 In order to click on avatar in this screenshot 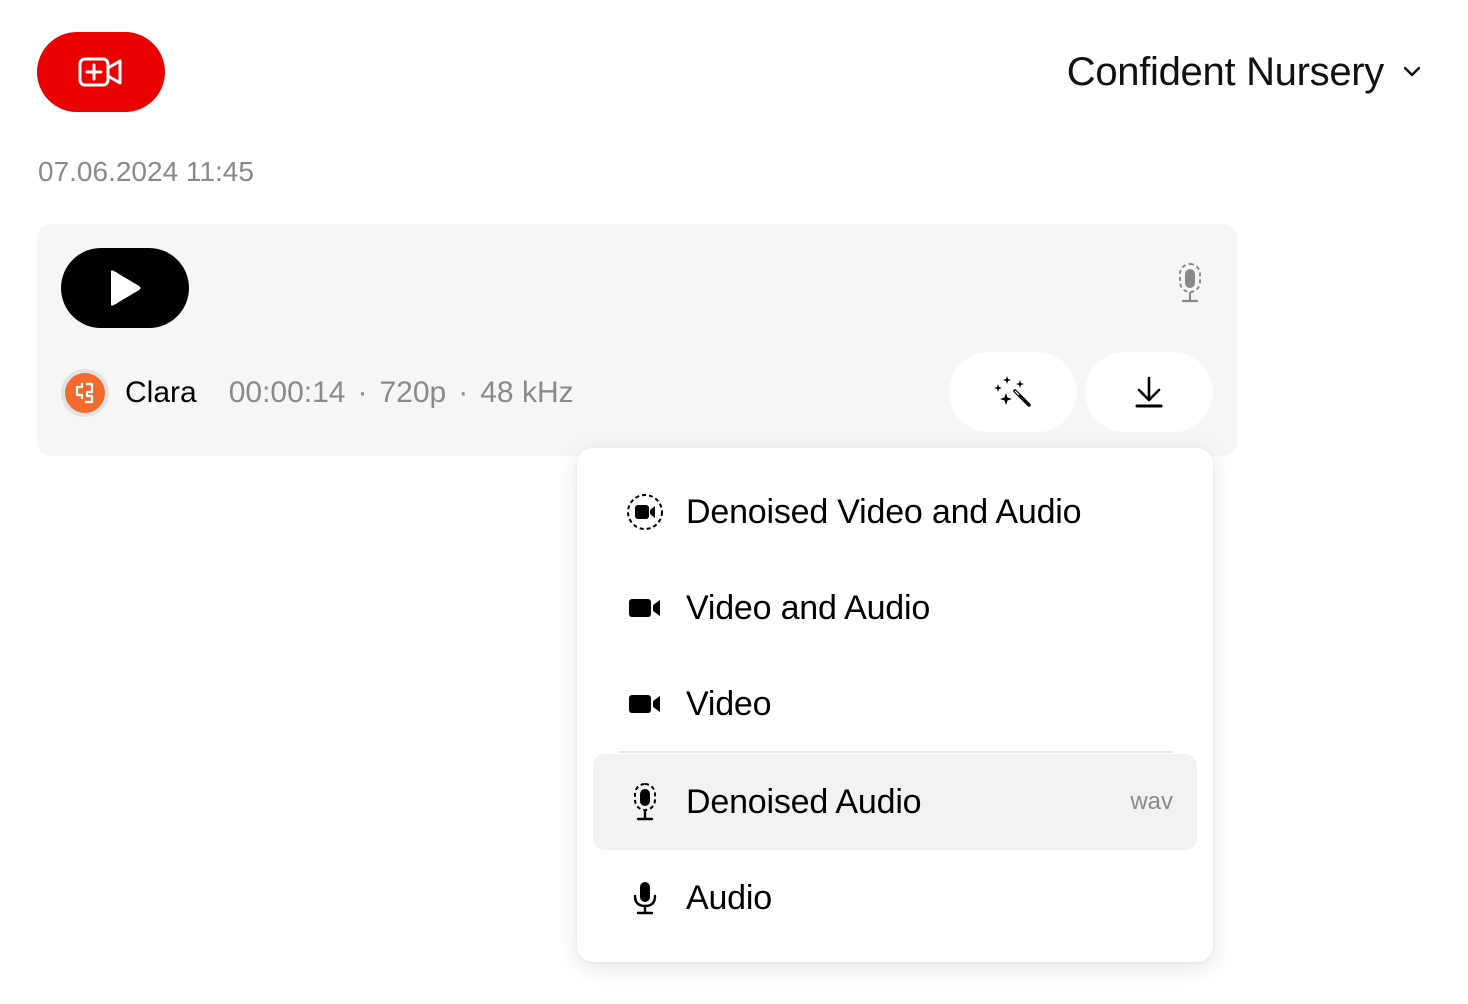, I will do `click(85, 393)`.